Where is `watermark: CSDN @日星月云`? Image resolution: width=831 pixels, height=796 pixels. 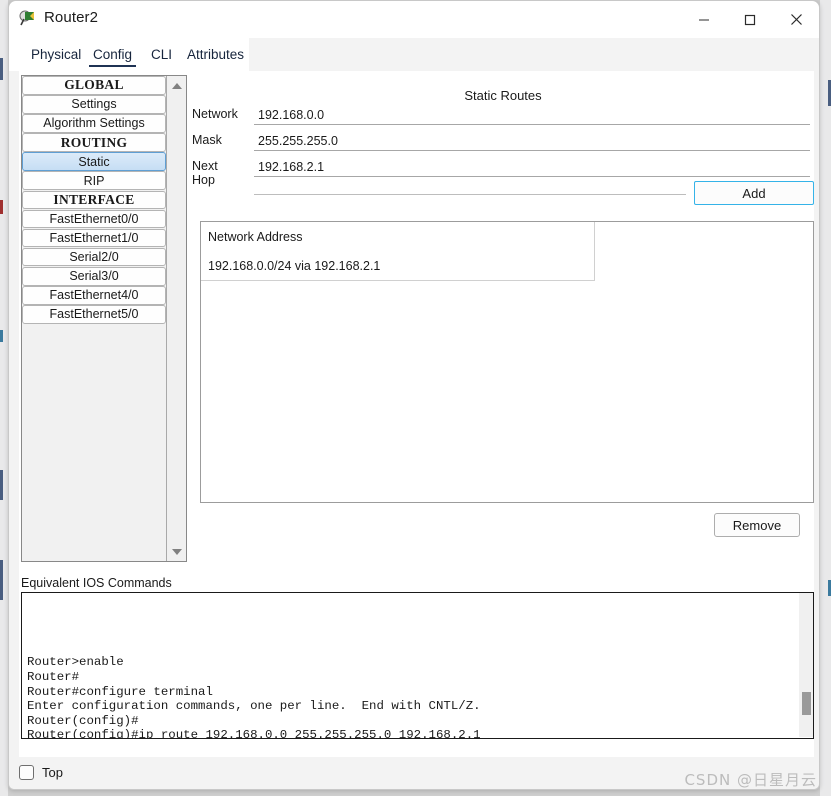
watermark: CSDN @日星月云 is located at coordinates (750, 780).